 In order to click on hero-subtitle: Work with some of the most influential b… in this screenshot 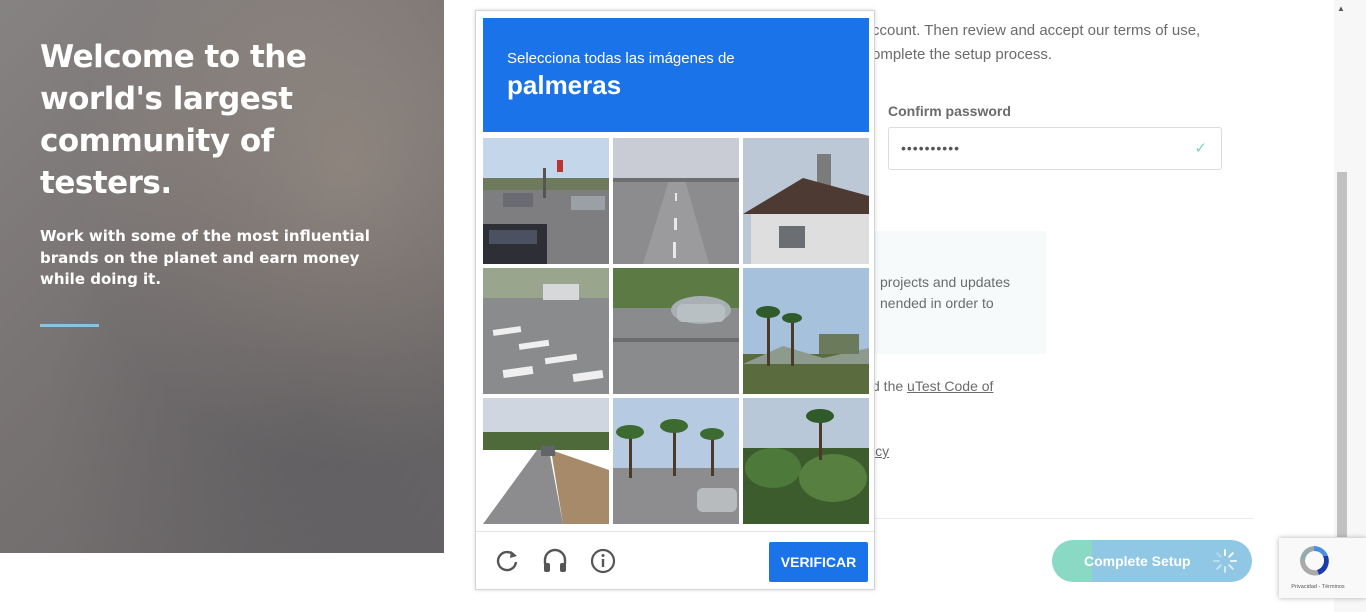, I will do `click(205, 257)`.